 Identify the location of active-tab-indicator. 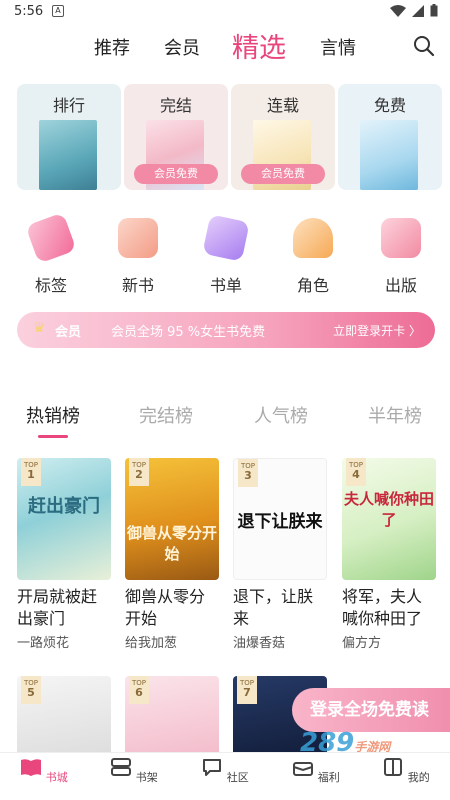
(53, 436).